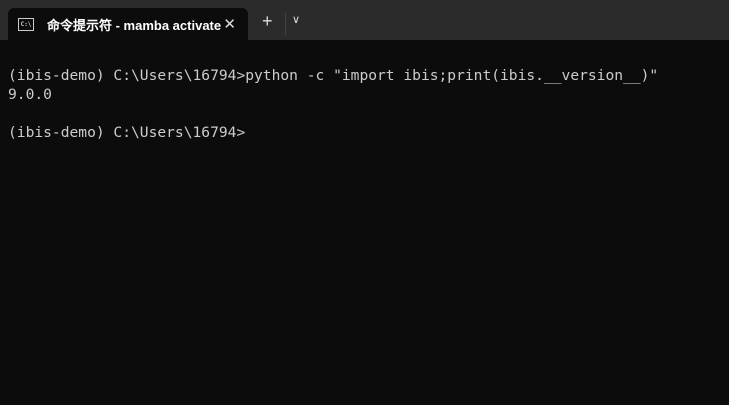 Image resolution: width=729 pixels, height=405 pixels. Describe the element at coordinates (364, 20) in the screenshot. I see `title-bar: C:\ 命令提示符 - mamba activate ✕ + ∨` at that location.